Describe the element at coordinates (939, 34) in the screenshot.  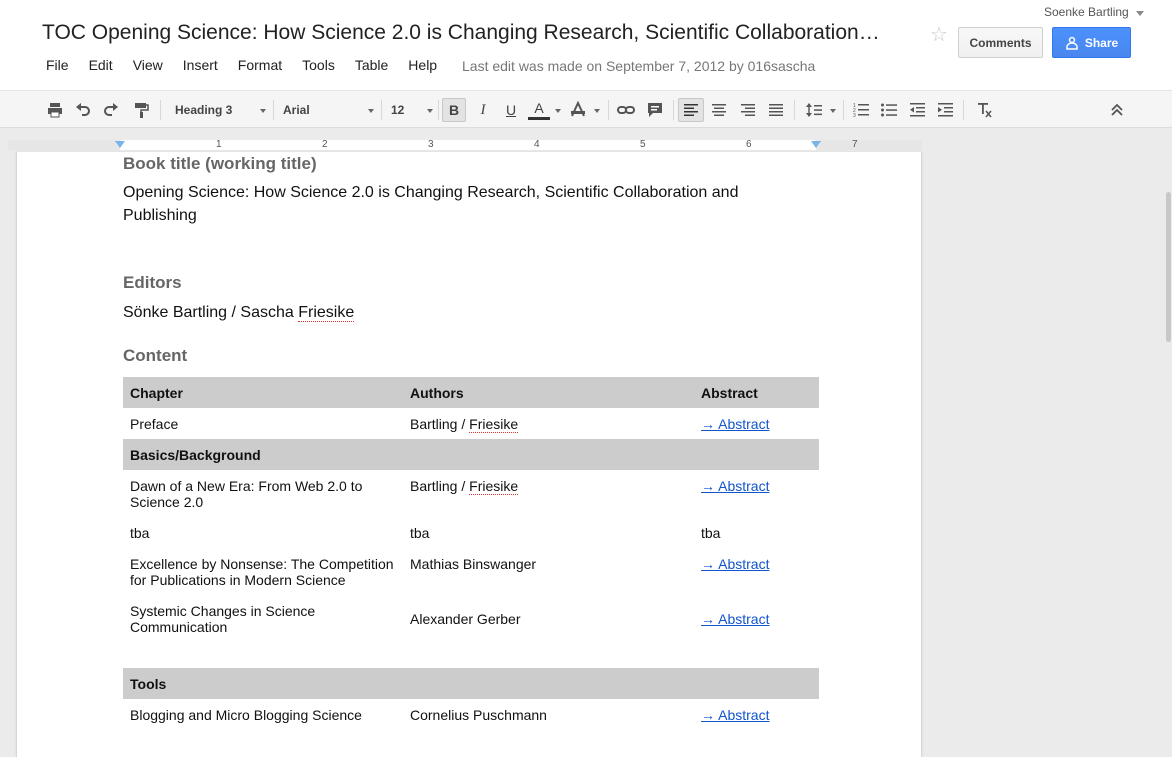
I see `star-icon: ☆` at that location.